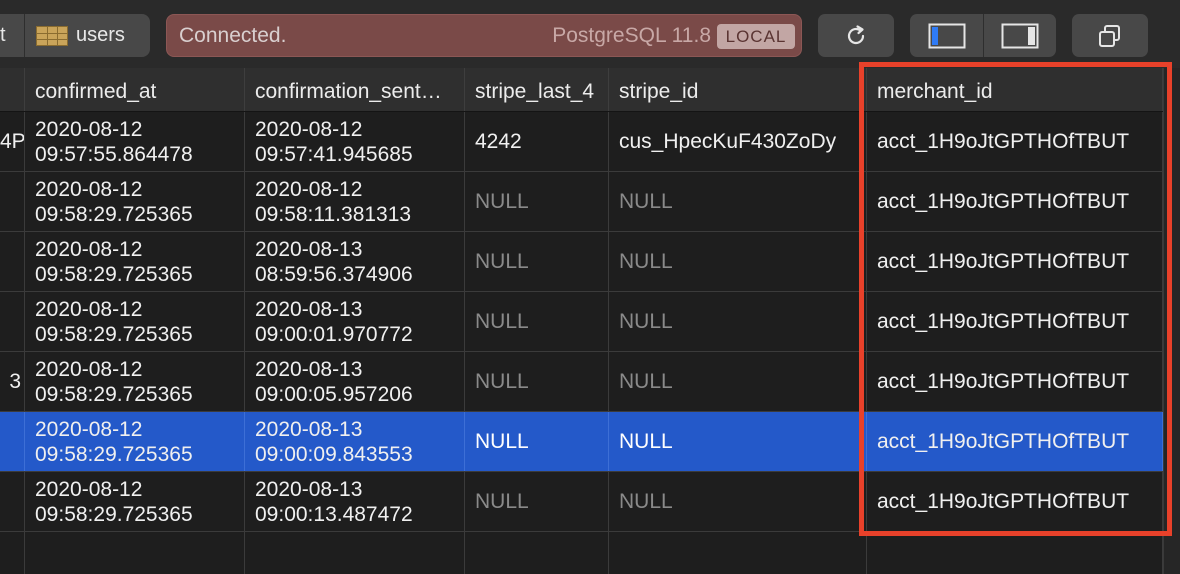 This screenshot has width=1180, height=574. I want to click on table-icon, so click(52, 36).